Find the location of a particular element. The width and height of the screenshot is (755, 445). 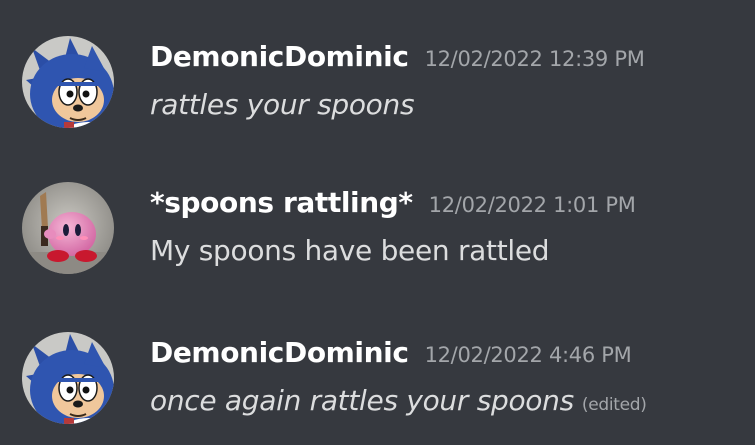

edited-label: (edited) is located at coordinates (614, 405).